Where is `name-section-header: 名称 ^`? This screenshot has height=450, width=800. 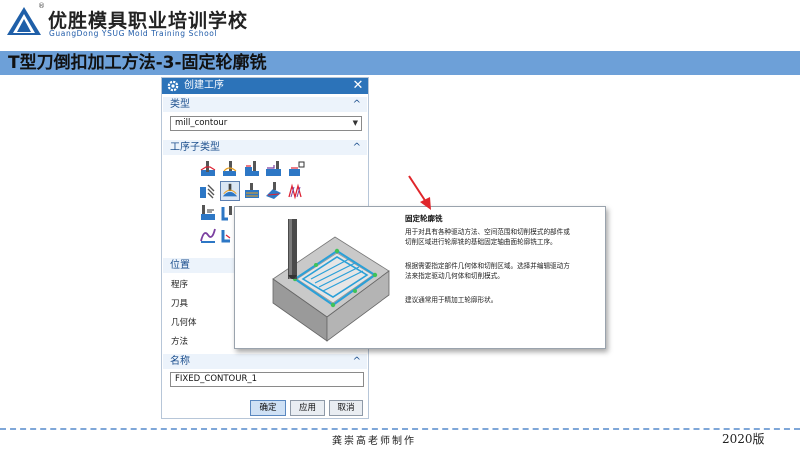
name-section-header: 名称 ^ is located at coordinates (265, 361).